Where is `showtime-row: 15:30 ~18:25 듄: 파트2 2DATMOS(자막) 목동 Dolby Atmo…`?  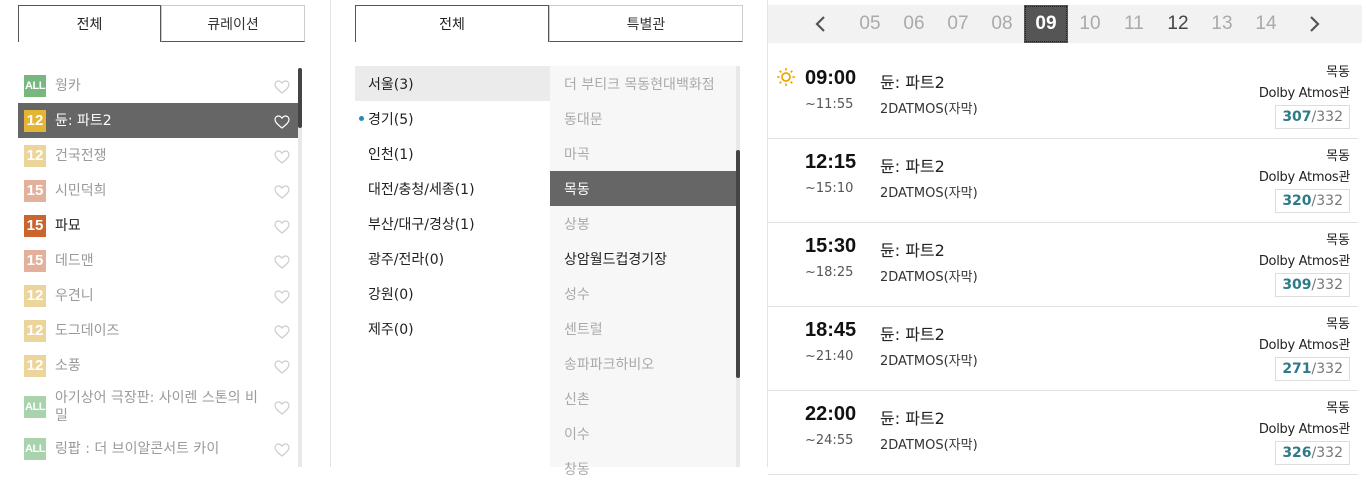 showtime-row: 15:30 ~18:25 듄: 파트2 2DATMOS(자막) 목동 Dolby Atmo… is located at coordinates (1063, 265).